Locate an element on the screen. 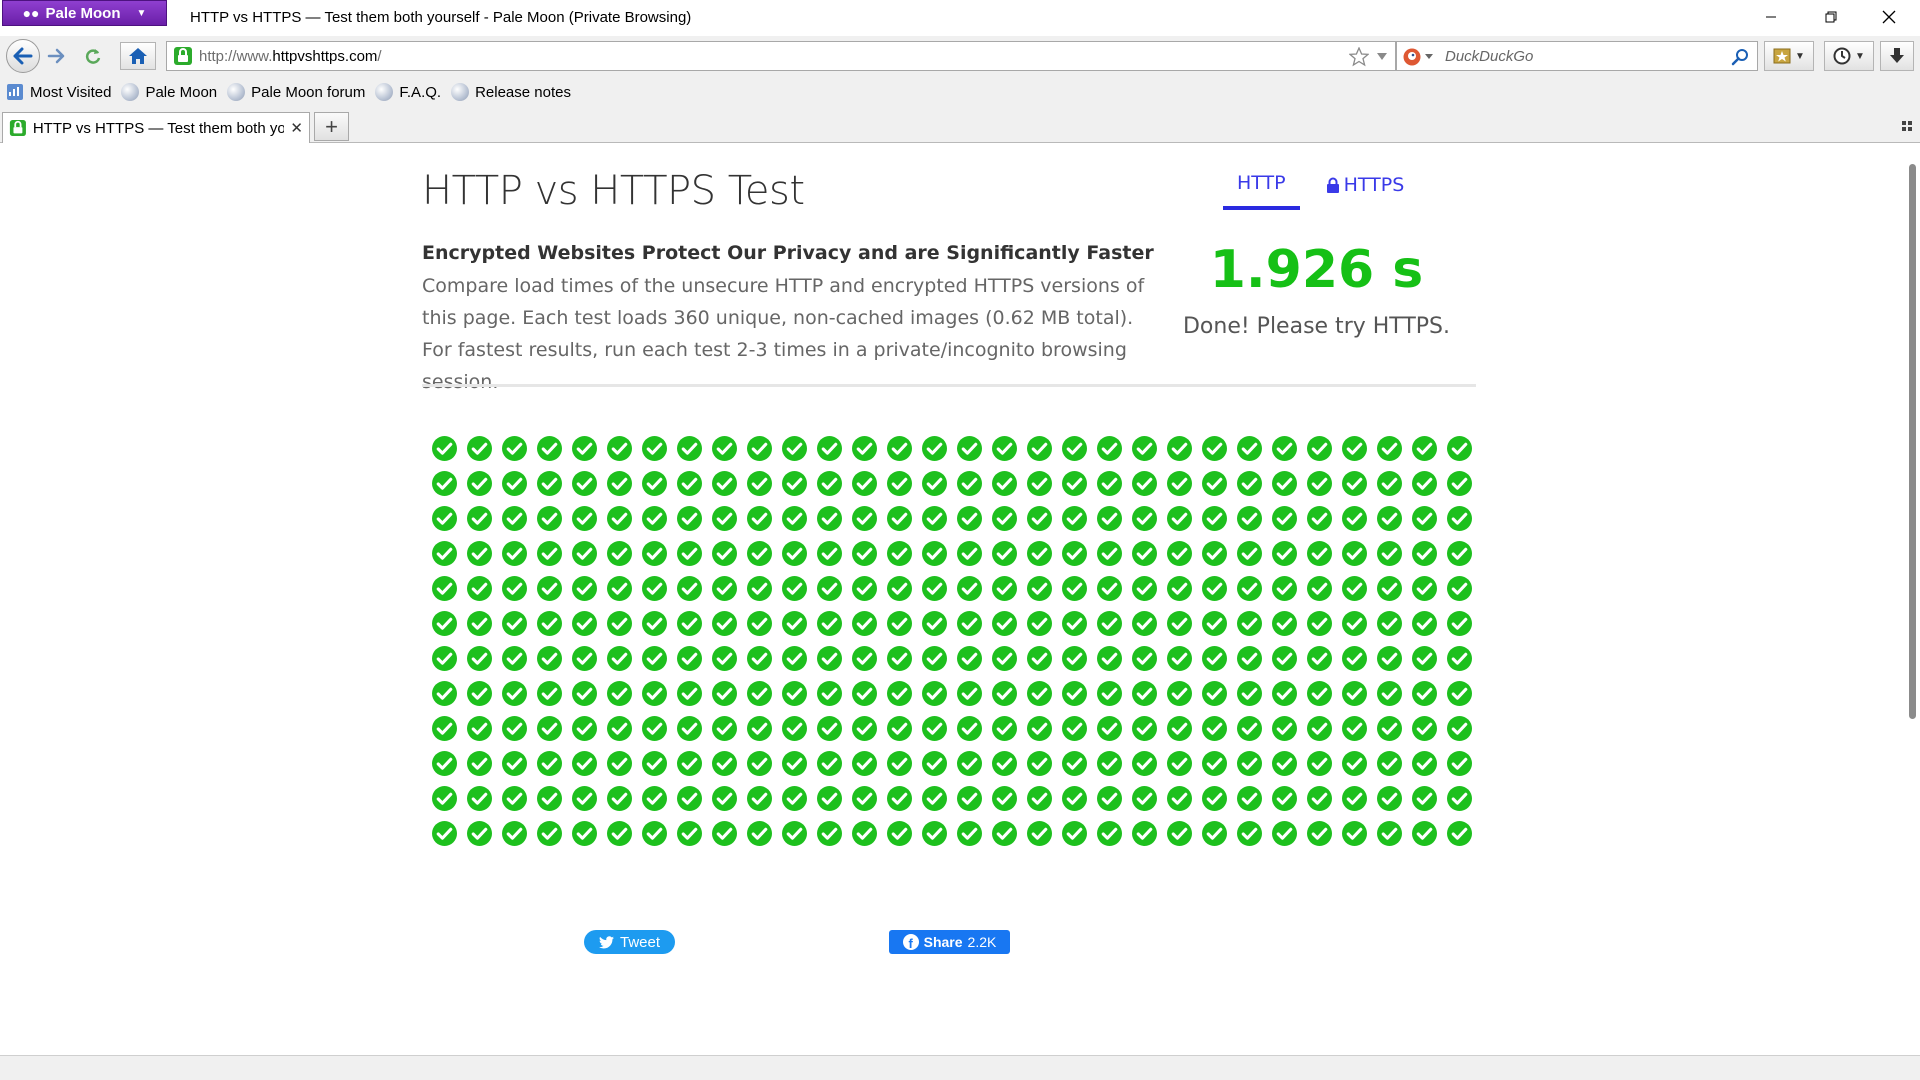  forward-button is located at coordinates (56, 56).